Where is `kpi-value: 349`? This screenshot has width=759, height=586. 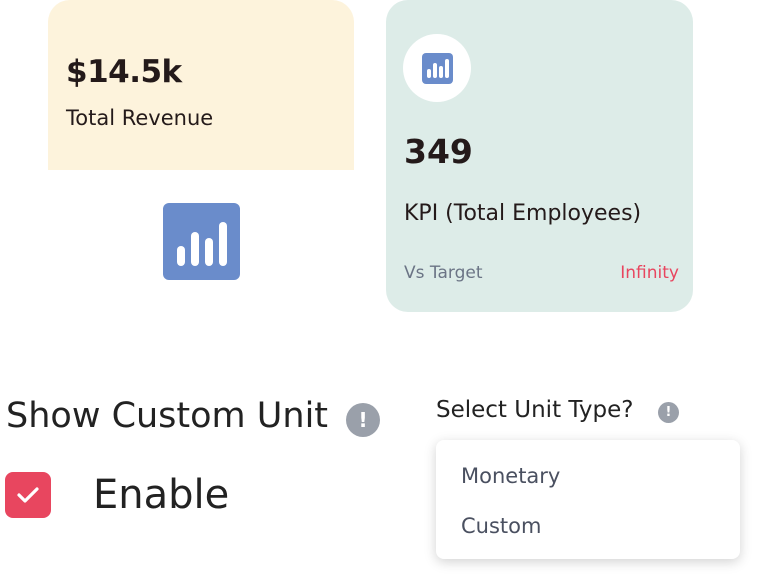
kpi-value: 349 is located at coordinates (438, 151).